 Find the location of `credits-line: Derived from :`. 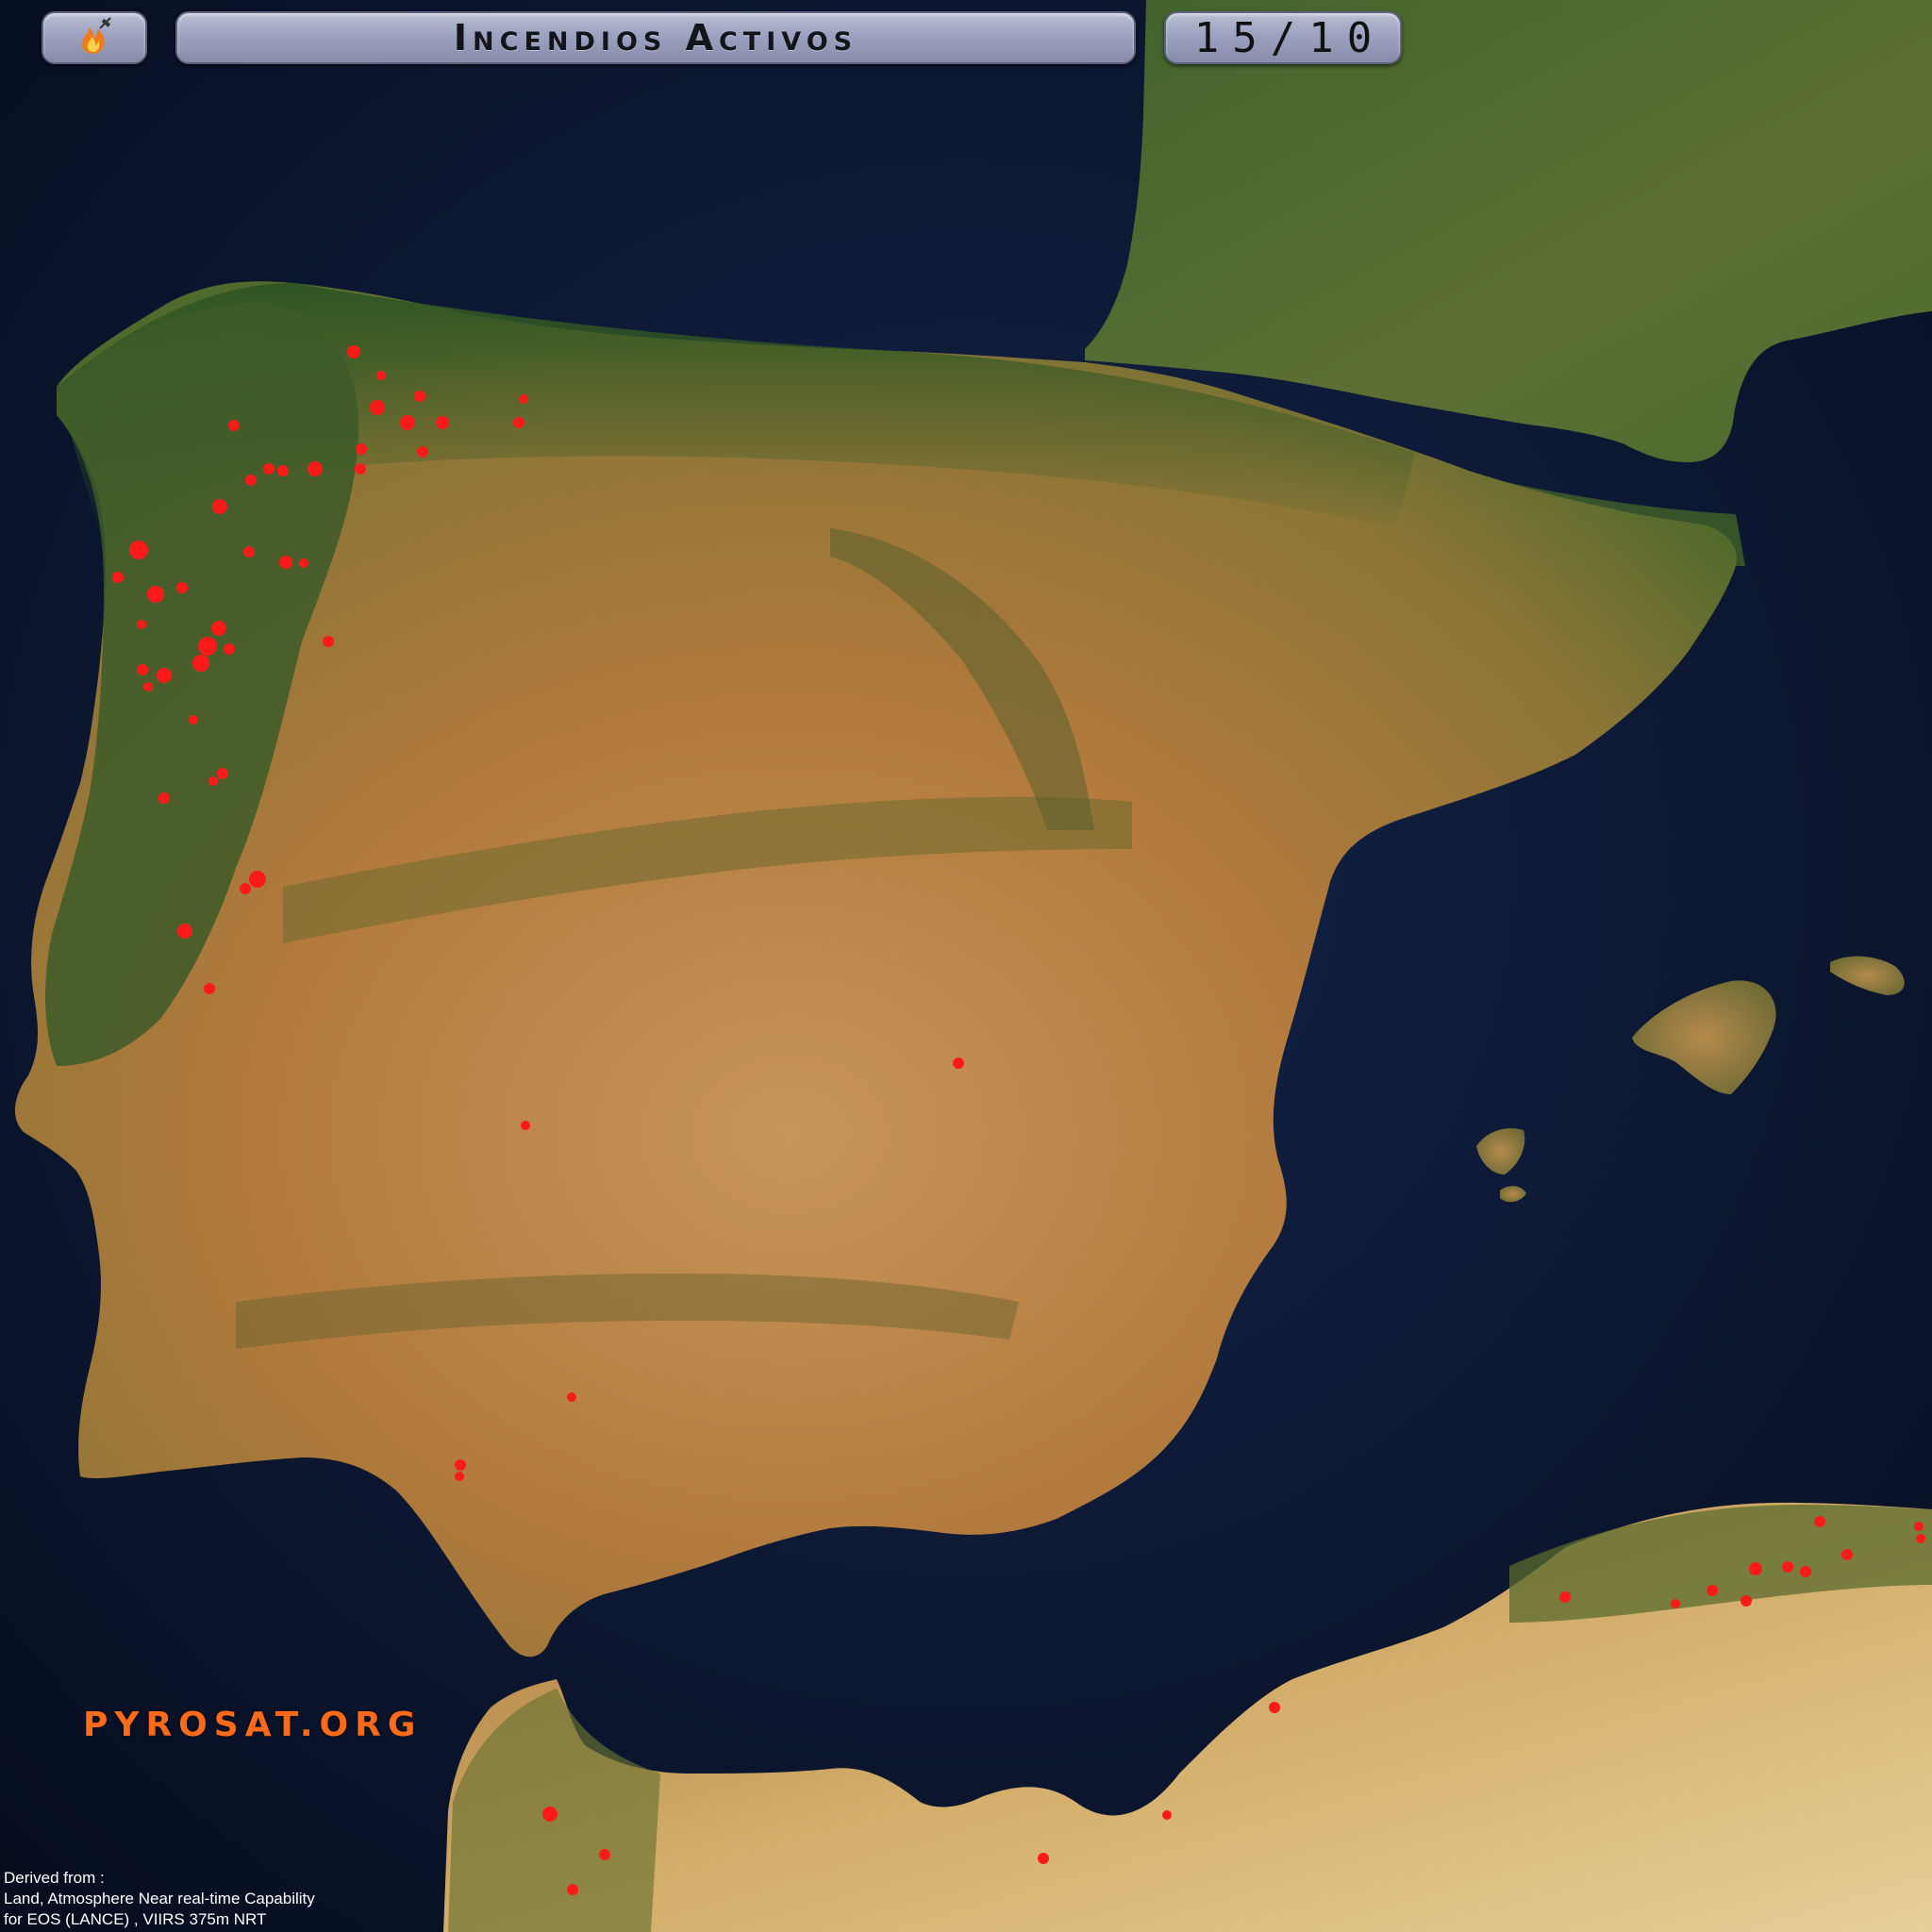

credits-line: Derived from : is located at coordinates (55, 1878).